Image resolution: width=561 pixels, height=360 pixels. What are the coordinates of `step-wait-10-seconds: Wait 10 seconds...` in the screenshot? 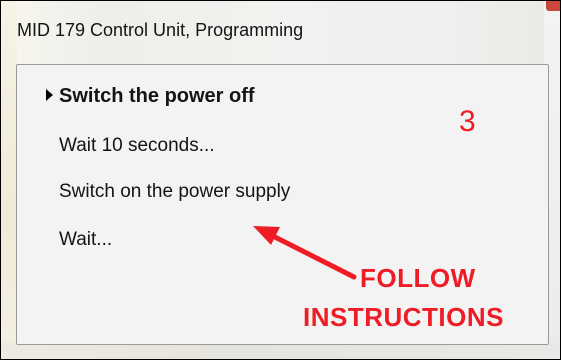 It's located at (137, 145).